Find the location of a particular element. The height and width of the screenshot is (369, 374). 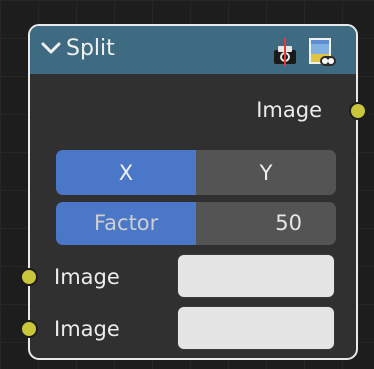

axis-y-button: Y is located at coordinates (266, 172).